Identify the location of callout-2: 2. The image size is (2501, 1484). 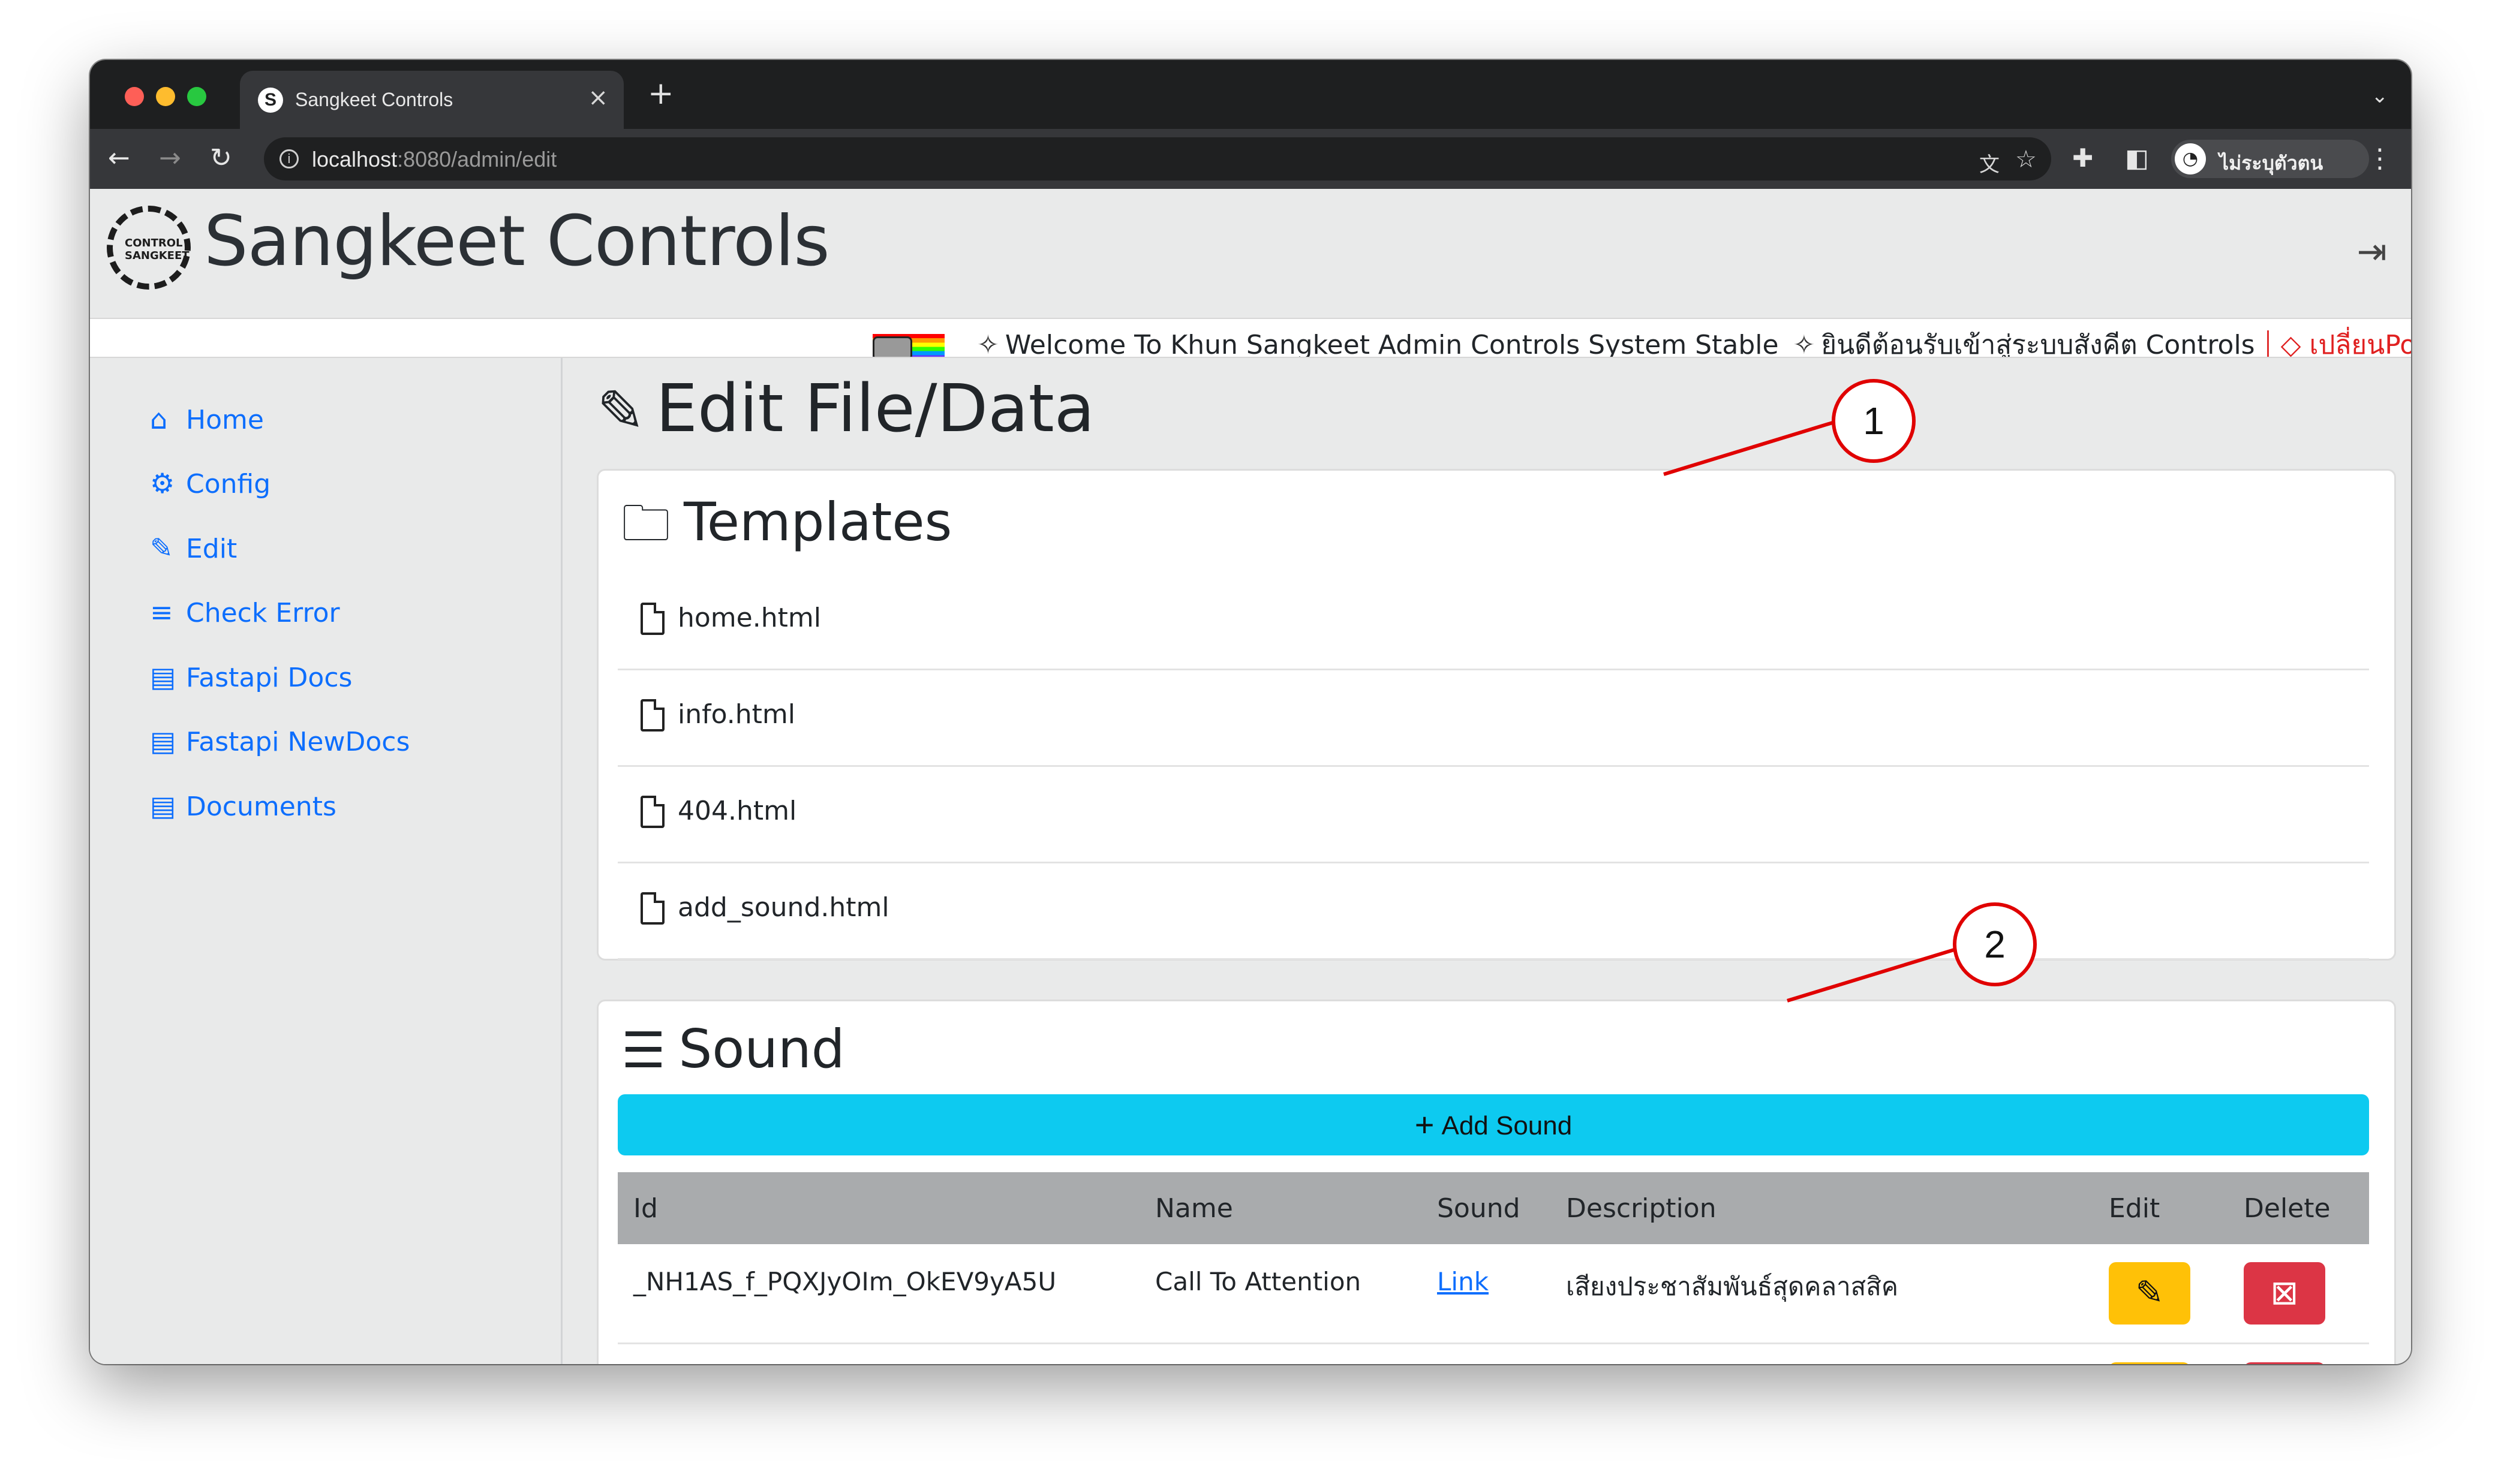
(1995, 944).